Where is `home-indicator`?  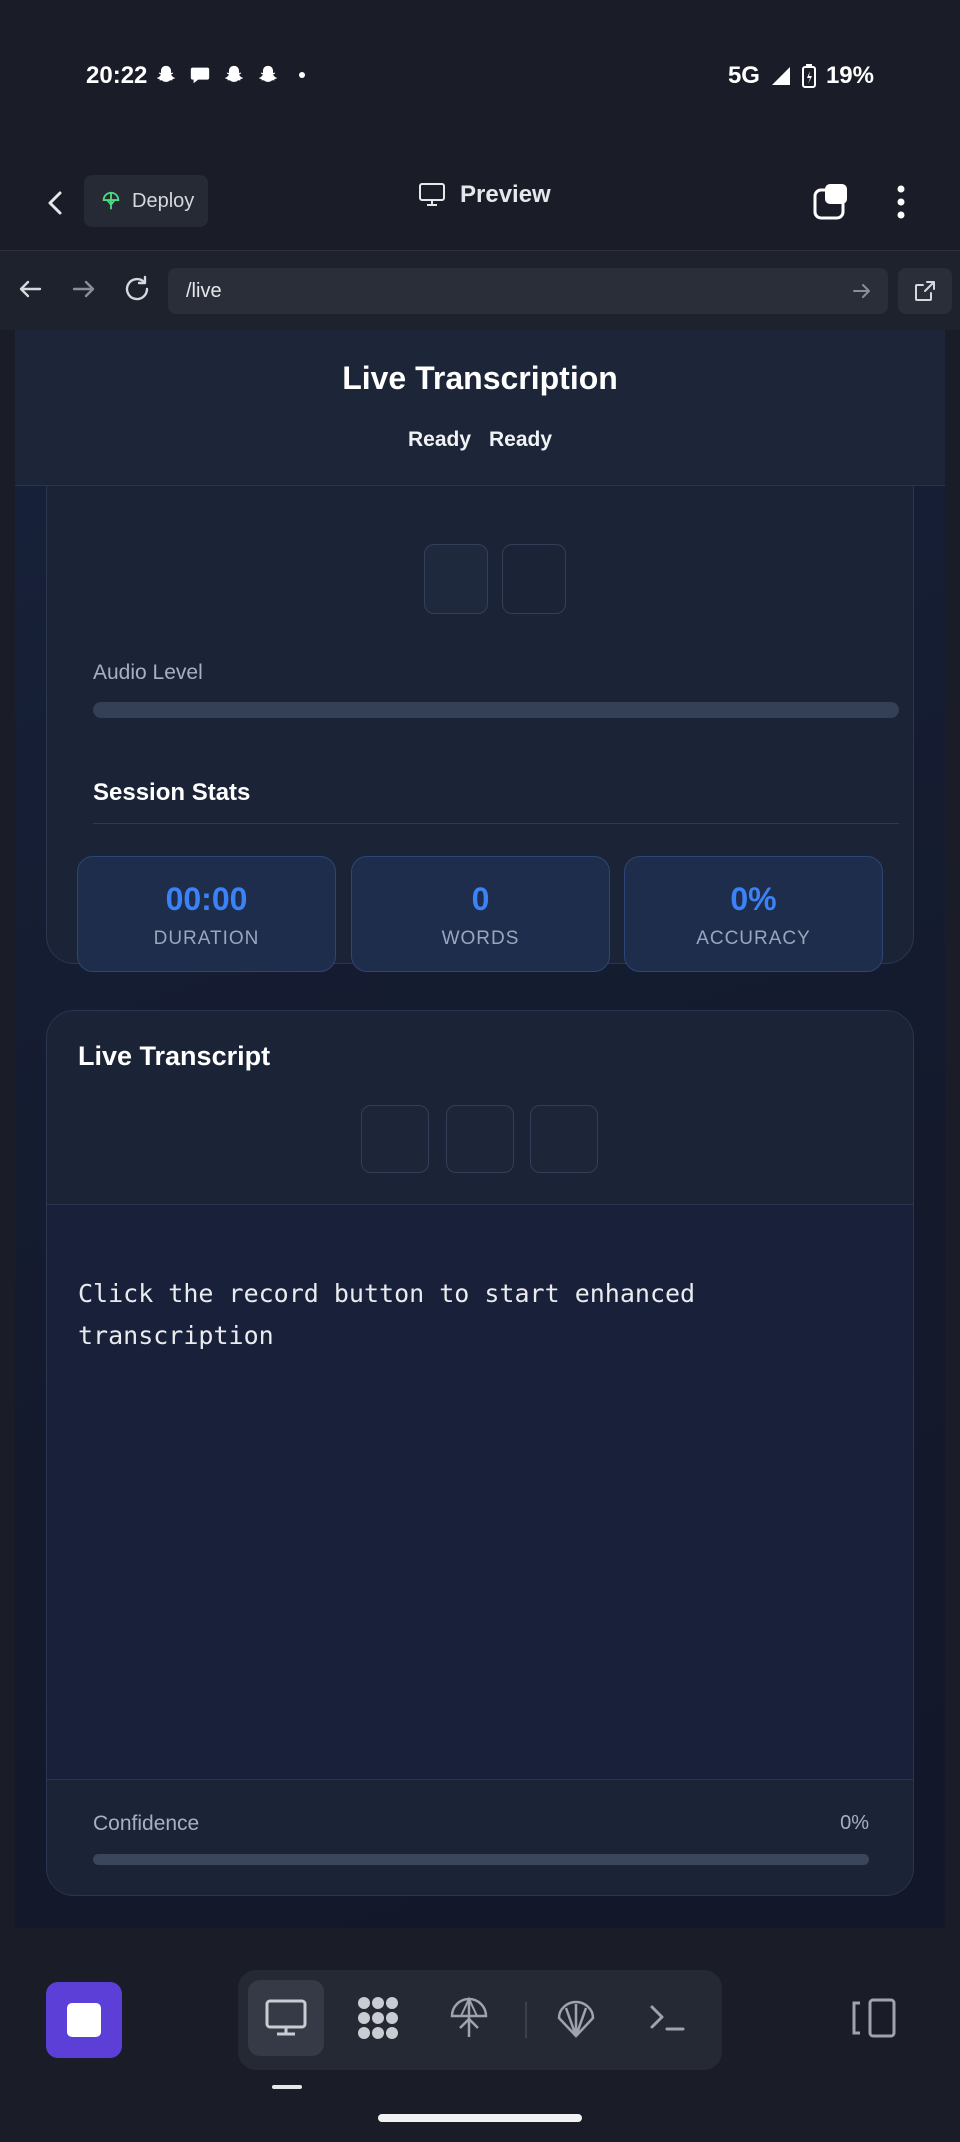
home-indicator is located at coordinates (480, 2118).